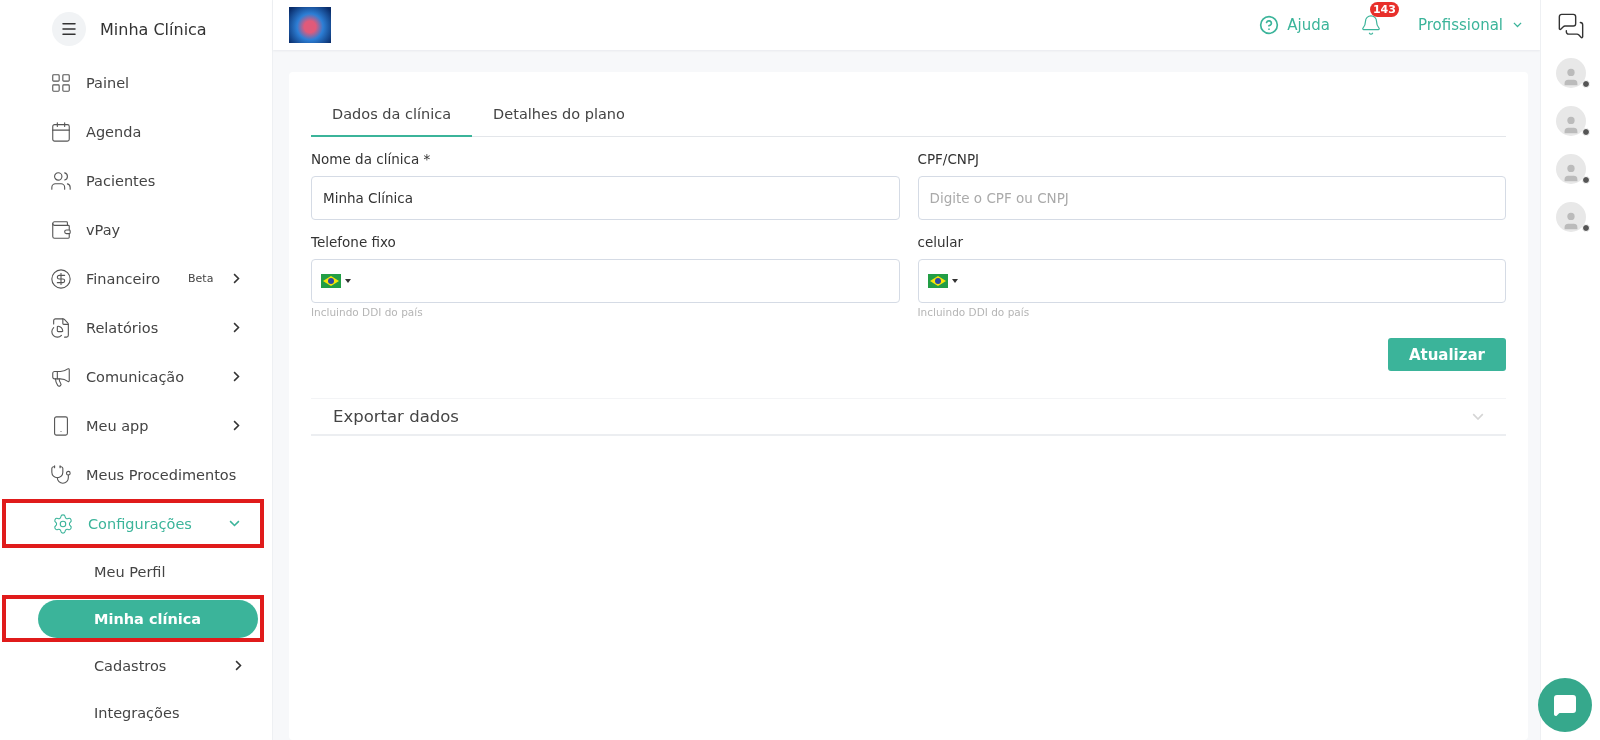 This screenshot has height=740, width=1600. I want to click on input-field: Digite o CPF ou CNPJ, so click(1211, 198).